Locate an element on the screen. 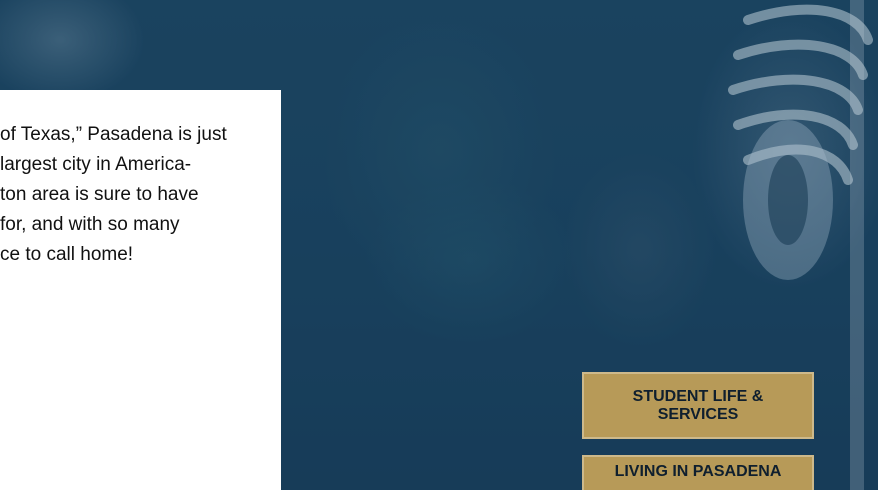 Image resolution: width=878 pixels, height=490 pixels. intro-line: largest city in America- is located at coordinates (96, 164).